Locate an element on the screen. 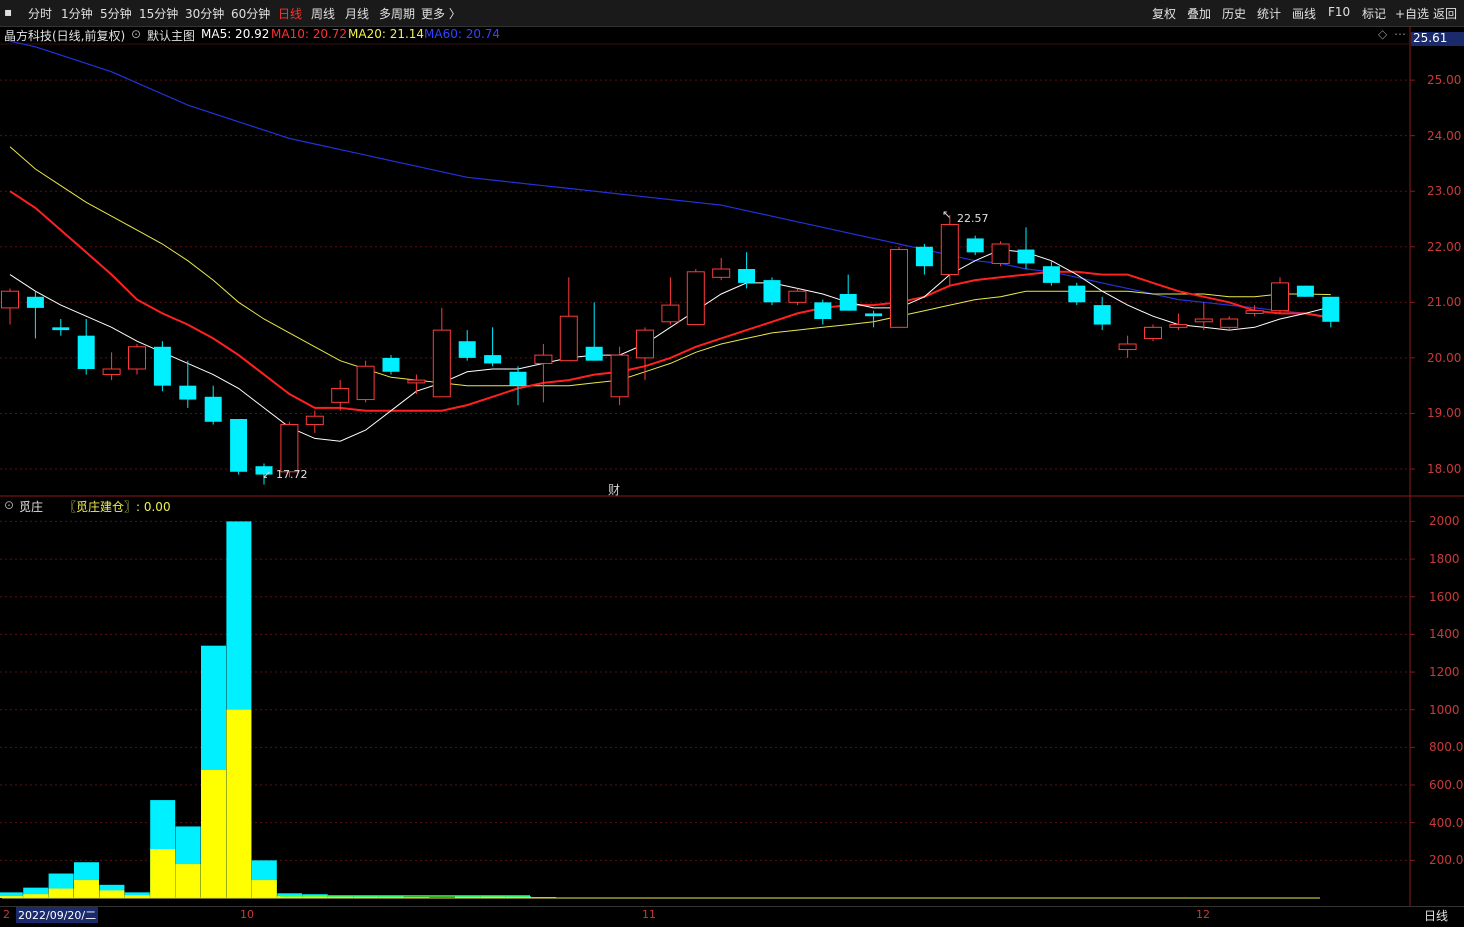  indicator-axis-label: 1000 is located at coordinates (1444, 710).